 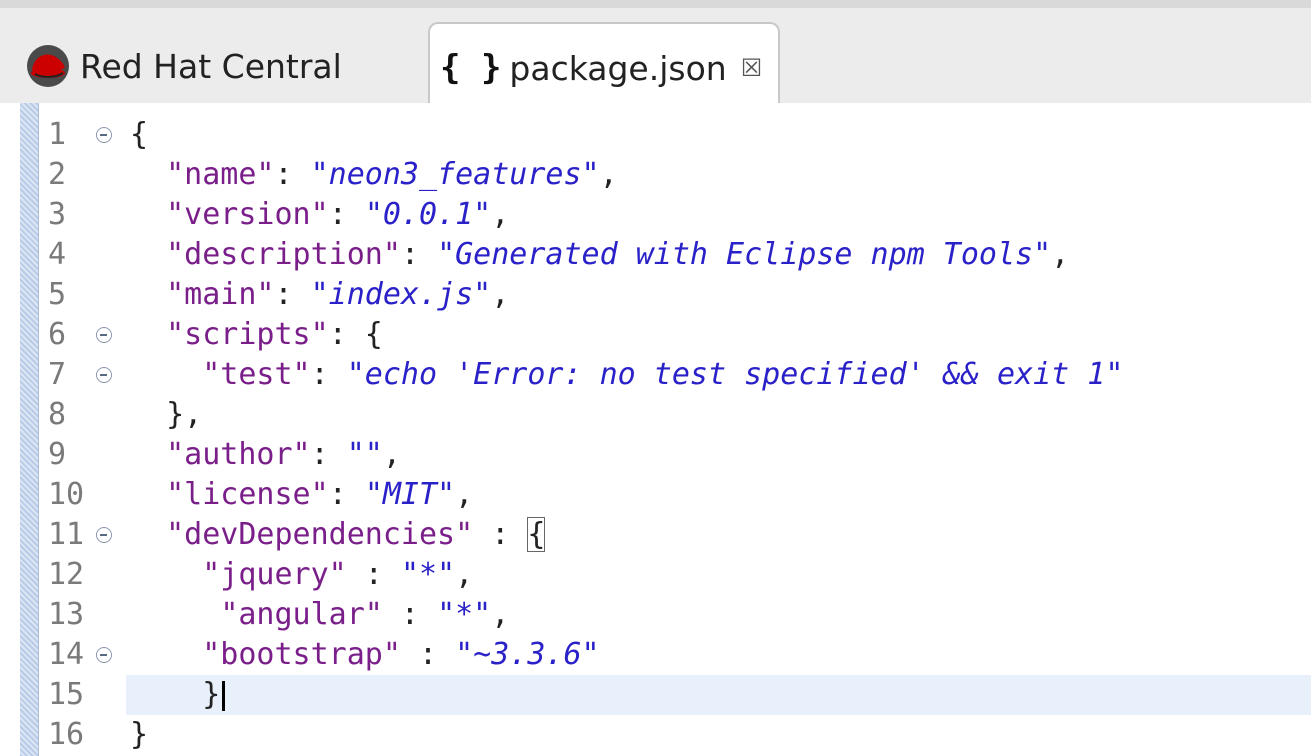 What do you see at coordinates (256, 335) in the screenshot?
I see `code-text: "scripts": {` at bounding box center [256, 335].